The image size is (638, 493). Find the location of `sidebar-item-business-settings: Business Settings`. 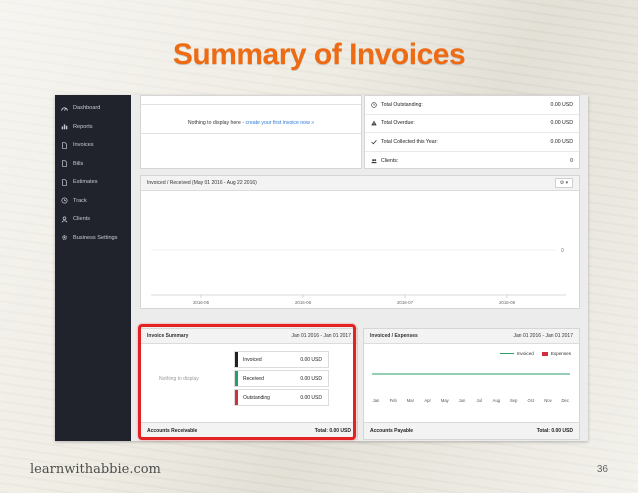

sidebar-item-business-settings: Business Settings is located at coordinates (93, 238).